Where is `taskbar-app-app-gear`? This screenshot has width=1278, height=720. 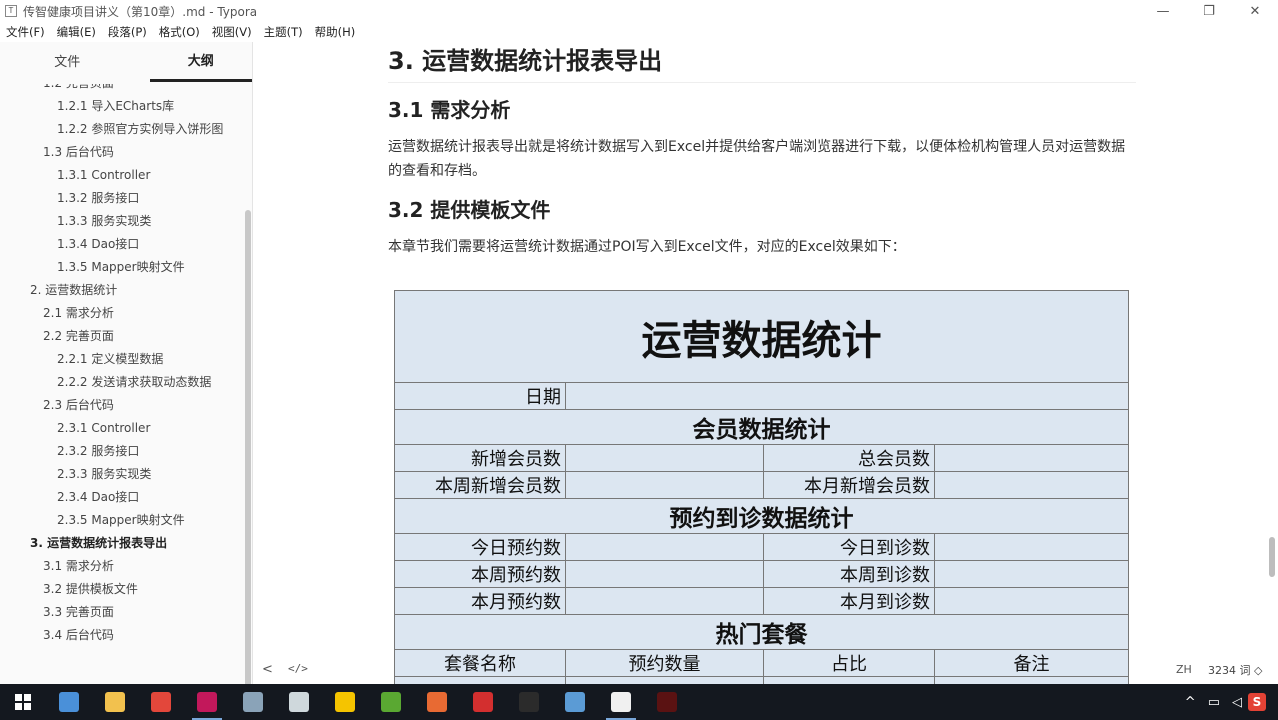 taskbar-app-app-gear is located at coordinates (253, 702).